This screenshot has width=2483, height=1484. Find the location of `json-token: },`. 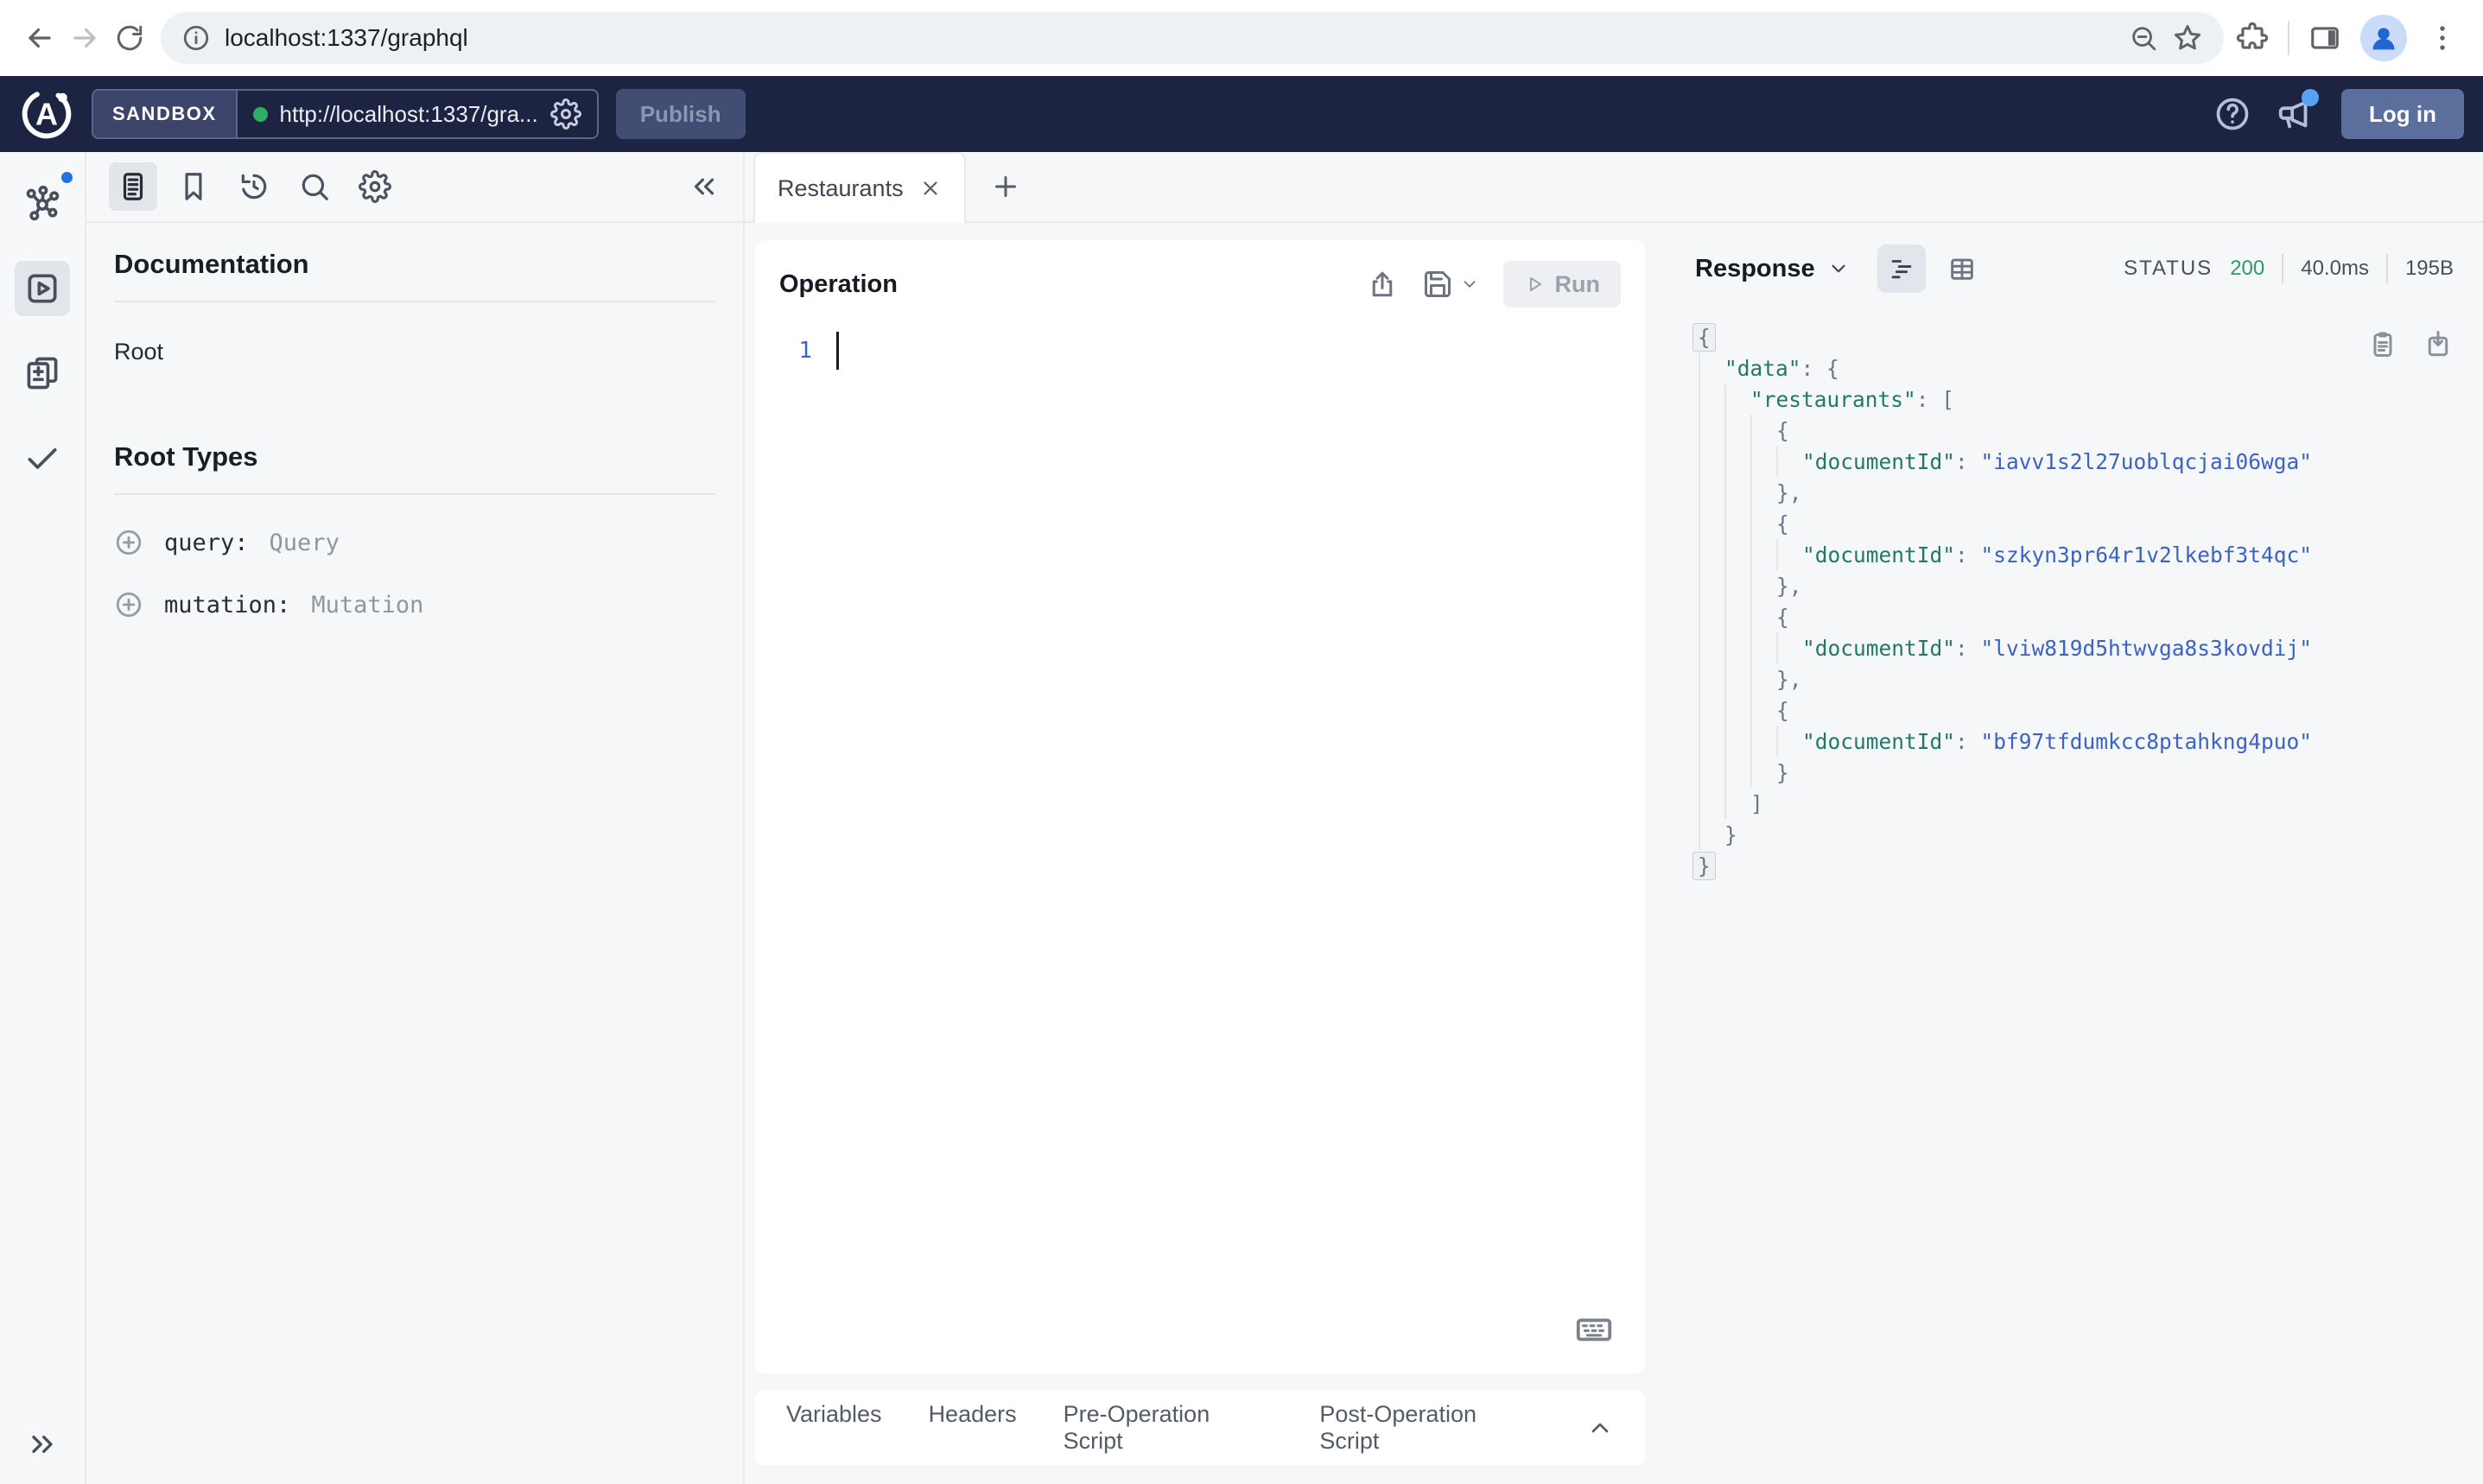

json-token: }, is located at coordinates (1789, 492).